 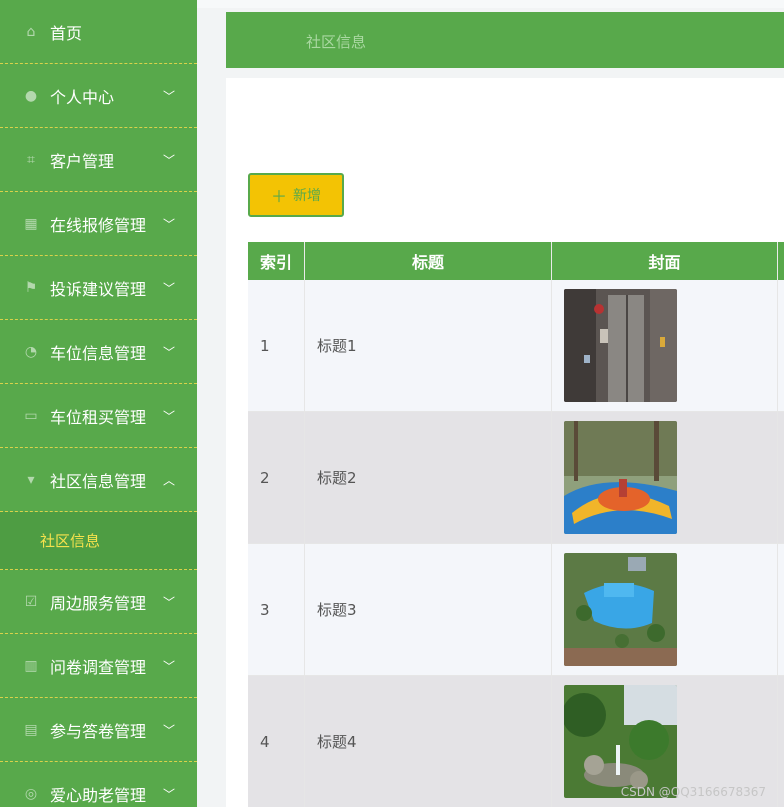 I want to click on user-icon: ●, so click(x=31, y=95).